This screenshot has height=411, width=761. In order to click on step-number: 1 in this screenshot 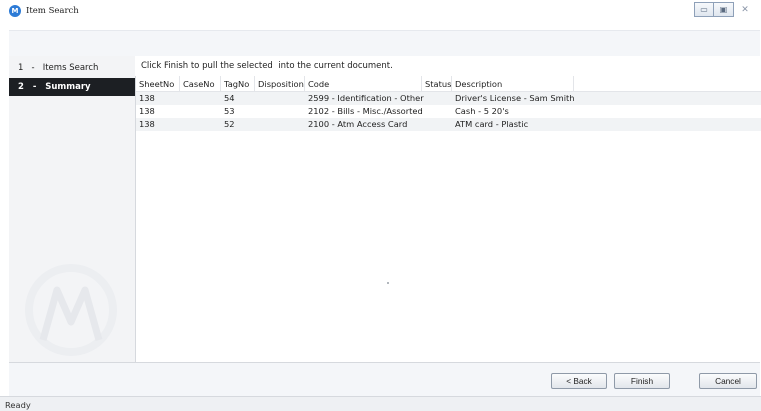, I will do `click(21, 68)`.